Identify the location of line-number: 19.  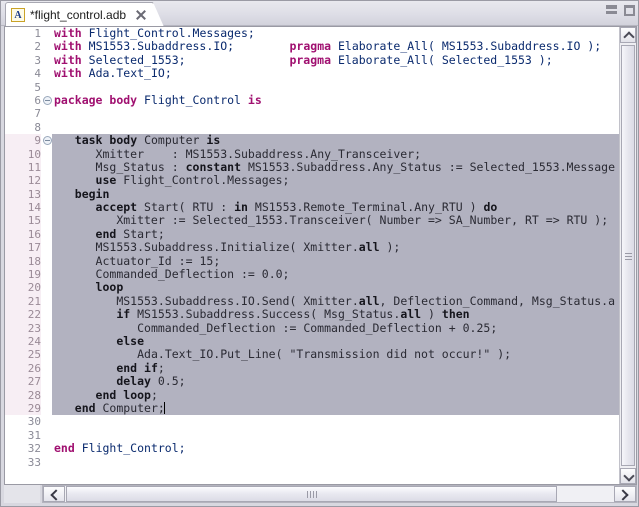
(23, 275).